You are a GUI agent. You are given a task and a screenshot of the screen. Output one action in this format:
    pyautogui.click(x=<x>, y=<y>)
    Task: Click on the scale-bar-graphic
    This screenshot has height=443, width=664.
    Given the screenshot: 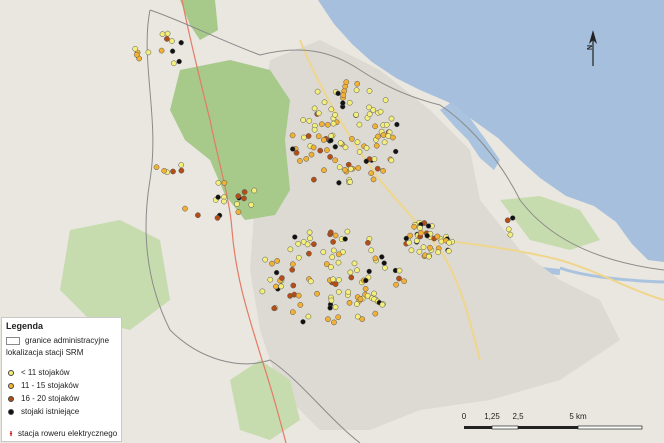 What is the action you would take?
    pyautogui.click(x=553, y=427)
    